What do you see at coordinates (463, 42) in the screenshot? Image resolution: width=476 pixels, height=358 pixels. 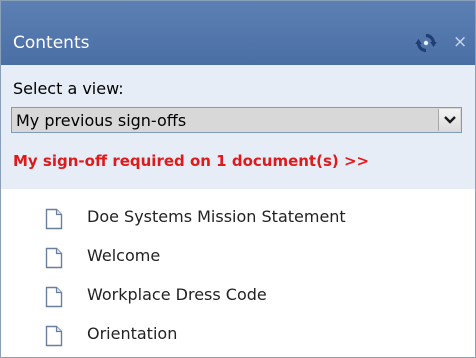 I see `close-icon: ×` at bounding box center [463, 42].